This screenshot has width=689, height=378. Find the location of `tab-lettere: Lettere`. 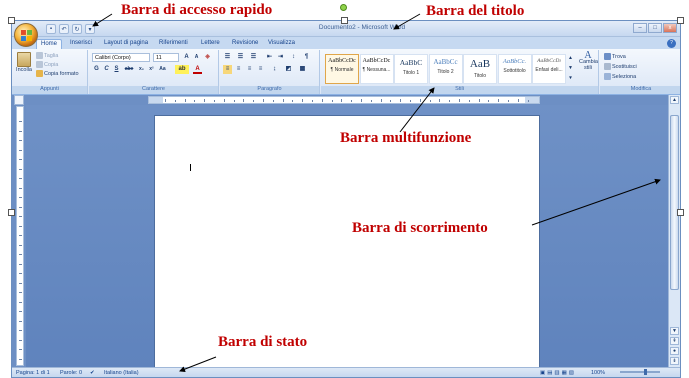

tab-lettere: Lettere is located at coordinates (210, 44).